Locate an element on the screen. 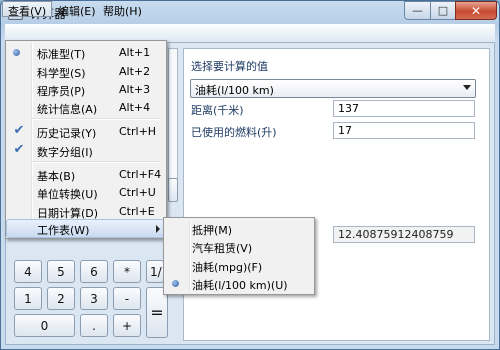 The width and height of the screenshot is (500, 350). menu-item-history: ✔ 历史记录(Y) Ctrl+H is located at coordinates (85, 131).